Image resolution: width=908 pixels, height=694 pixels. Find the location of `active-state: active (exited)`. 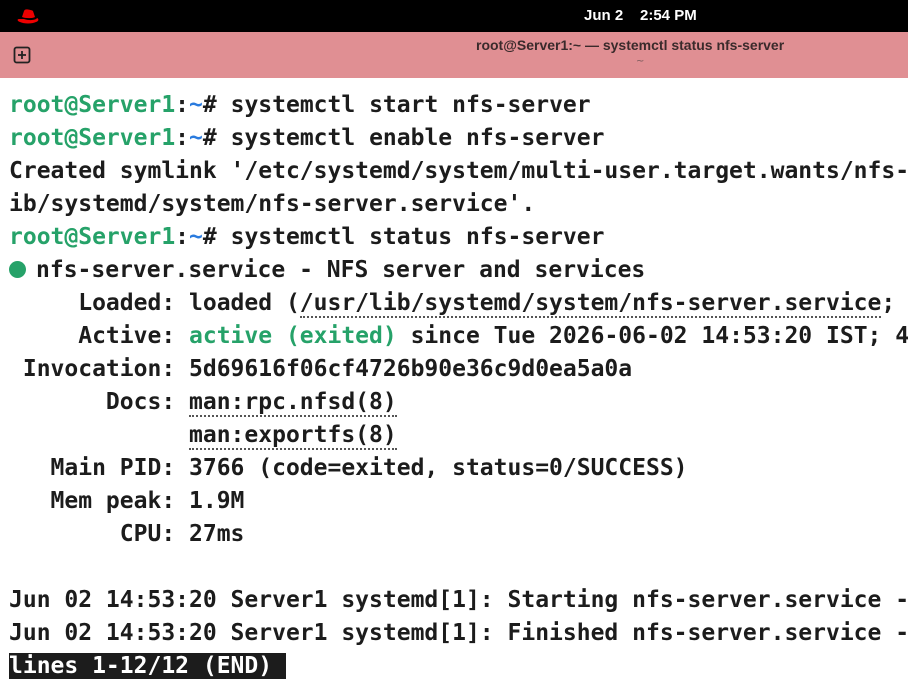

active-state: active (exited) is located at coordinates (293, 336).